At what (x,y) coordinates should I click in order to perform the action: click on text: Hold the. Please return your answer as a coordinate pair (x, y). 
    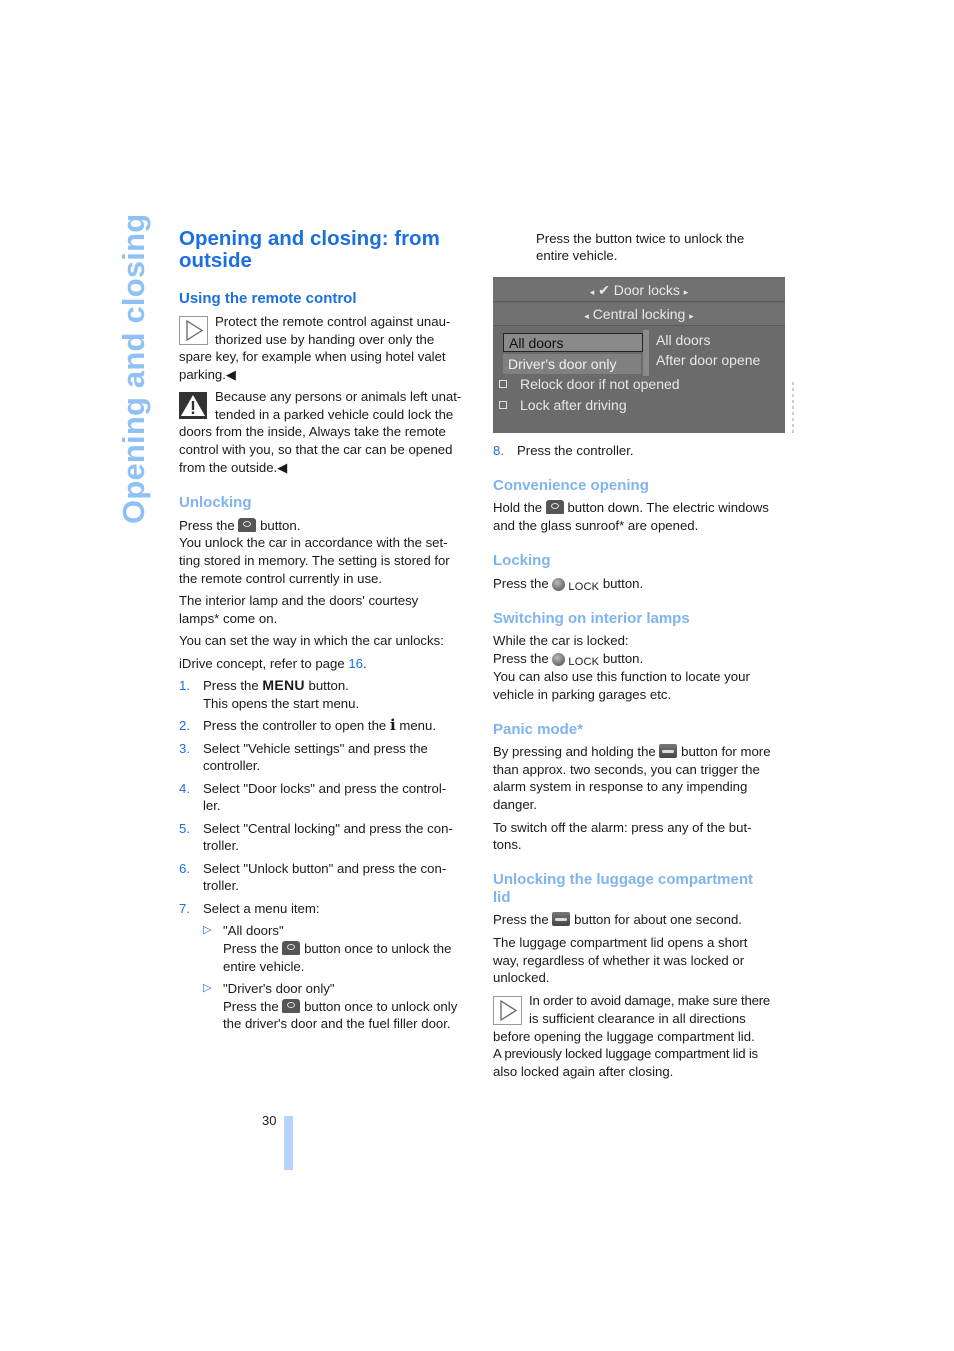
    Looking at the image, I should click on (518, 507).